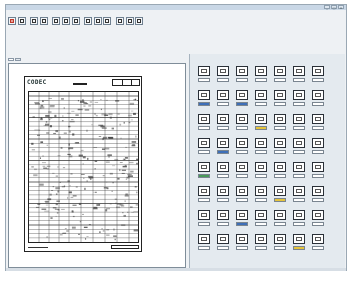 The image size is (357, 285). What do you see at coordinates (97, 21) in the screenshot?
I see `settings-icon` at bounding box center [97, 21].